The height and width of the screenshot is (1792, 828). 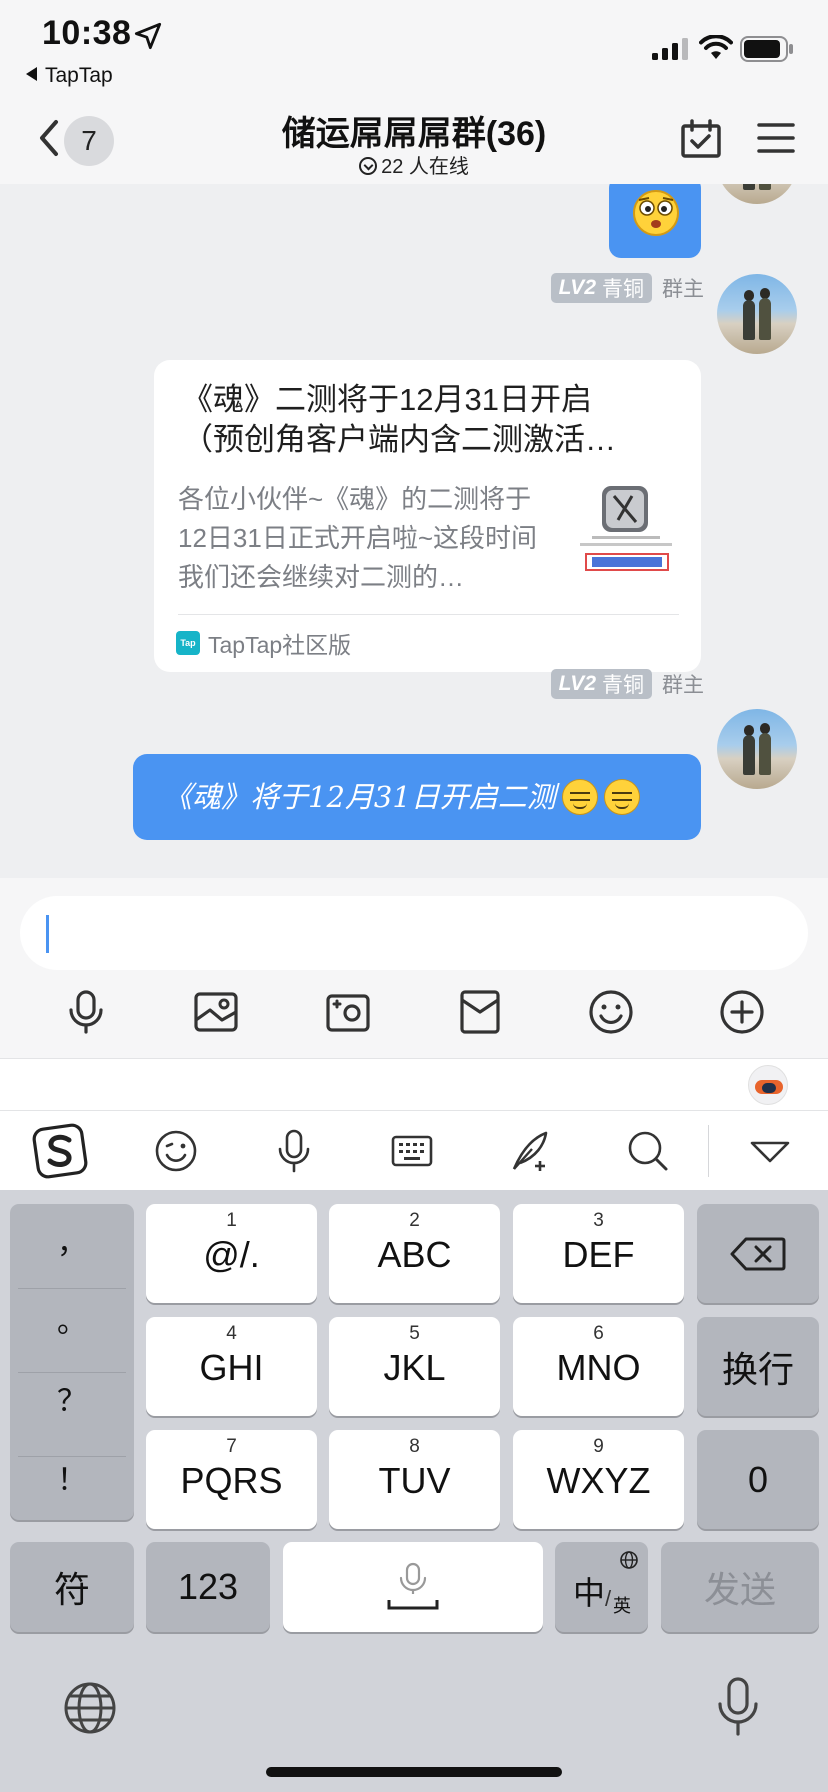 I want to click on backspace-icon, so click(x=758, y=1254).